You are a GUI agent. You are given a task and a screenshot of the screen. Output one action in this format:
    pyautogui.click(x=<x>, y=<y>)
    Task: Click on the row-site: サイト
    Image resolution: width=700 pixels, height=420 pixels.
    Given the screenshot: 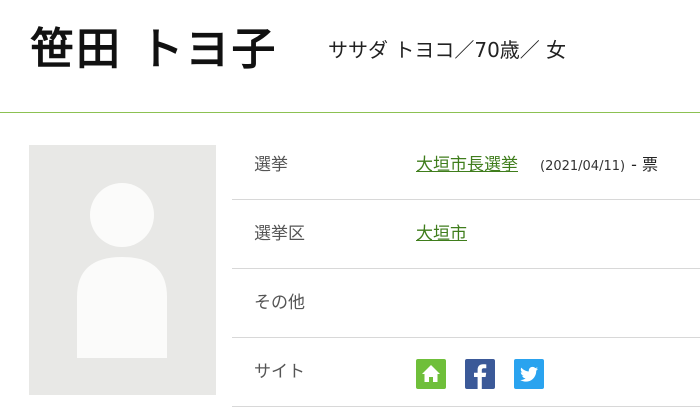 What is the action you would take?
    pyautogui.click(x=466, y=372)
    